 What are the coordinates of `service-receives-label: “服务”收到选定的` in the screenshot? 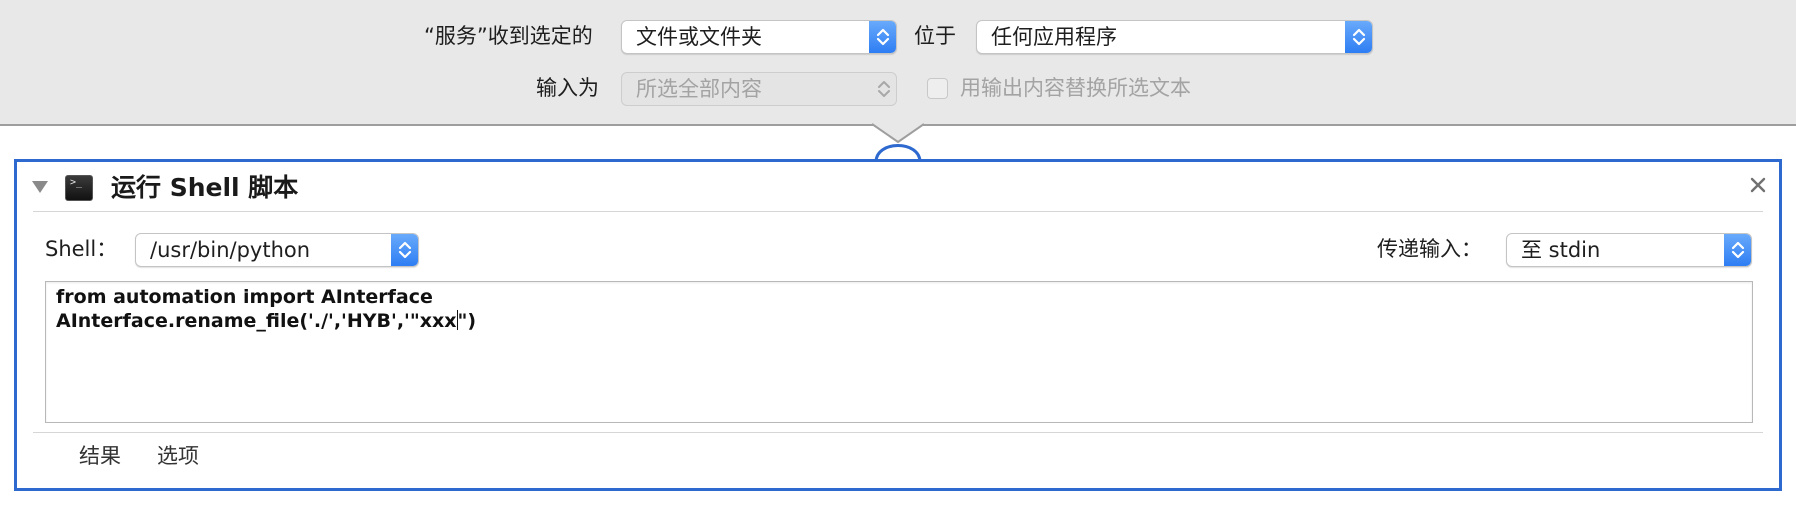 It's located at (508, 36).